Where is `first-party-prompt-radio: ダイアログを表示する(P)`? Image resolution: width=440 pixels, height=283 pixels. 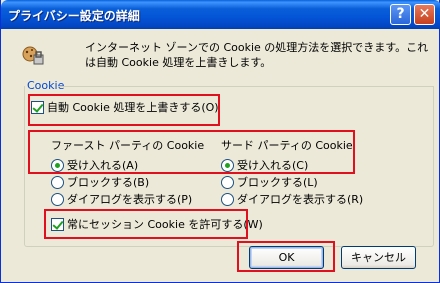
first-party-prompt-radio: ダイアログを表示する(P) is located at coordinates (121, 199).